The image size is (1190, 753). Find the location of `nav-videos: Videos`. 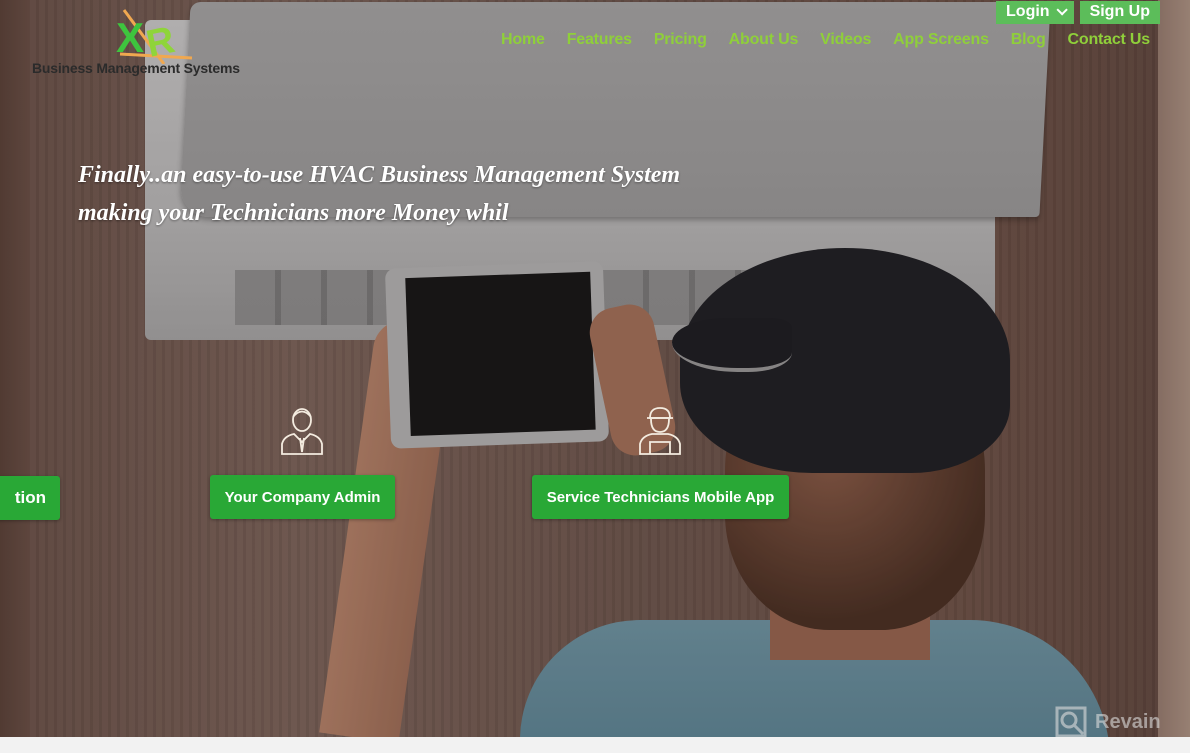

nav-videos: Videos is located at coordinates (845, 40).